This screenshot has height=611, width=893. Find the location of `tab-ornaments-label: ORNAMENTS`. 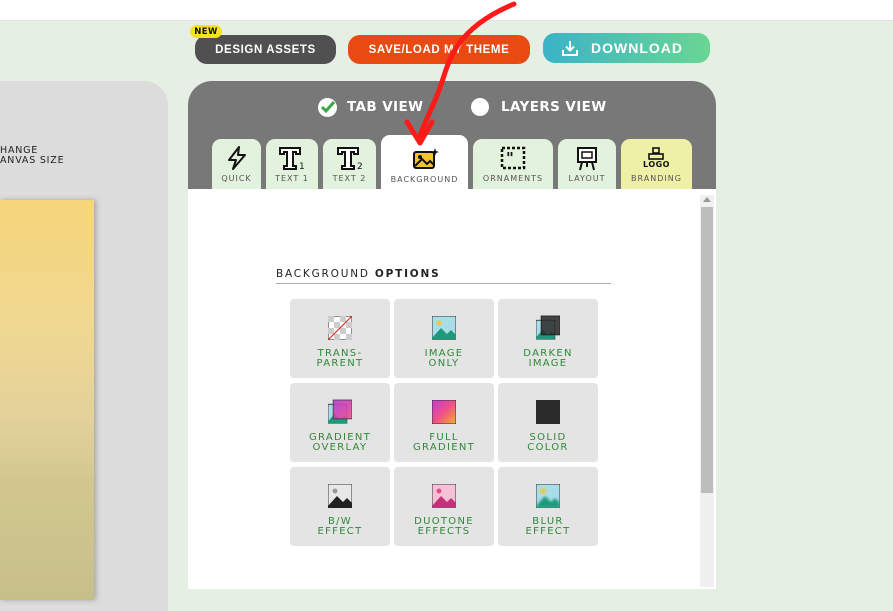

tab-ornaments-label: ORNAMENTS is located at coordinates (513, 178).